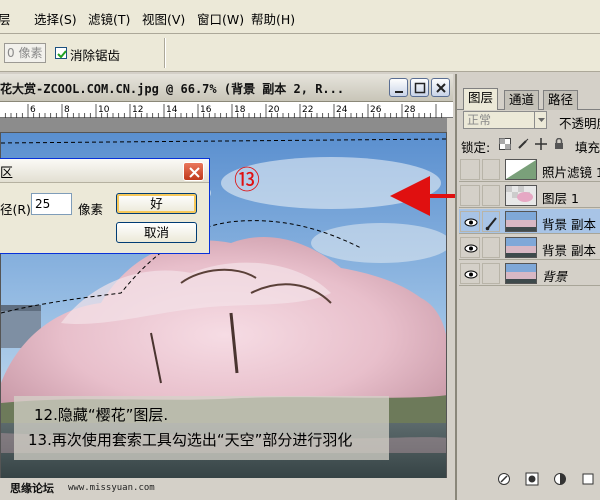 This screenshot has height=500, width=600. What do you see at coordinates (18, 209) in the screenshot?
I see `feather-radius-label: 径(R):` at bounding box center [18, 209].